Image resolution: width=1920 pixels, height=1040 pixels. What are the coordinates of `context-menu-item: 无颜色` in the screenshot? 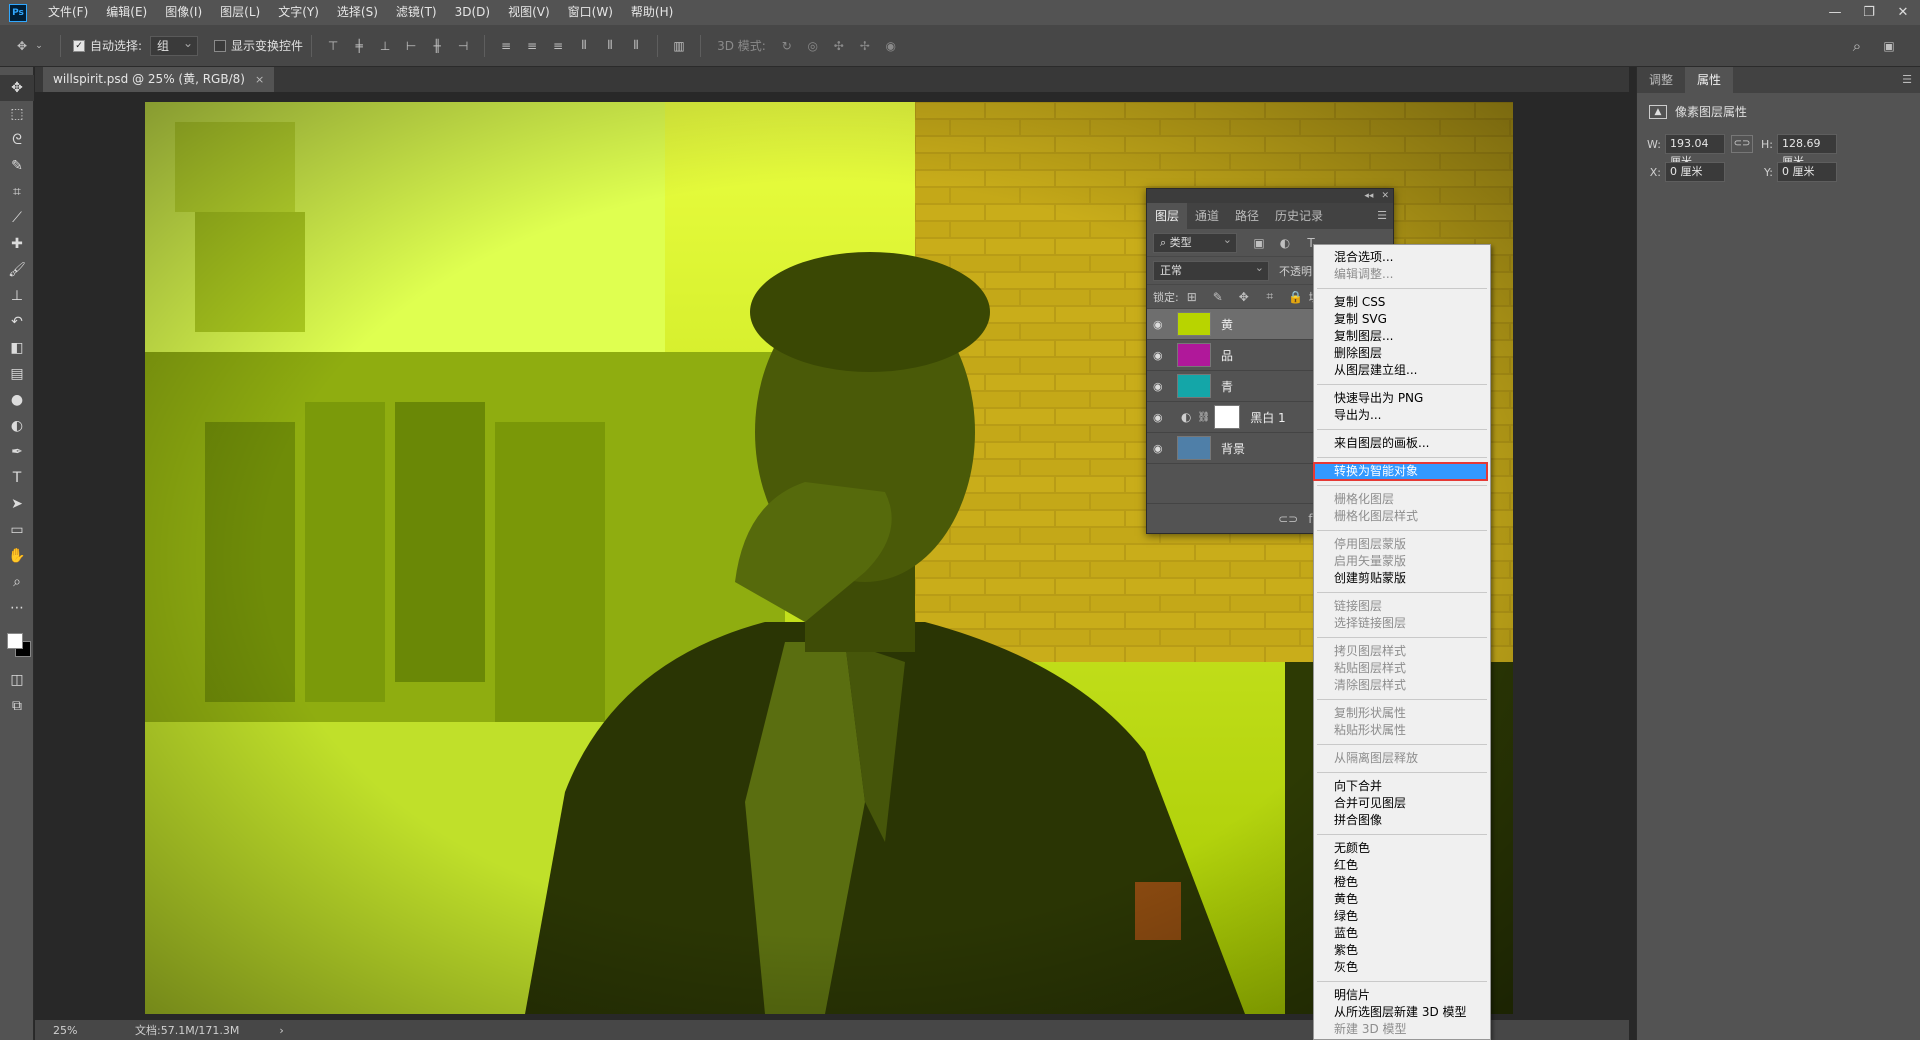 It's located at (1402, 848).